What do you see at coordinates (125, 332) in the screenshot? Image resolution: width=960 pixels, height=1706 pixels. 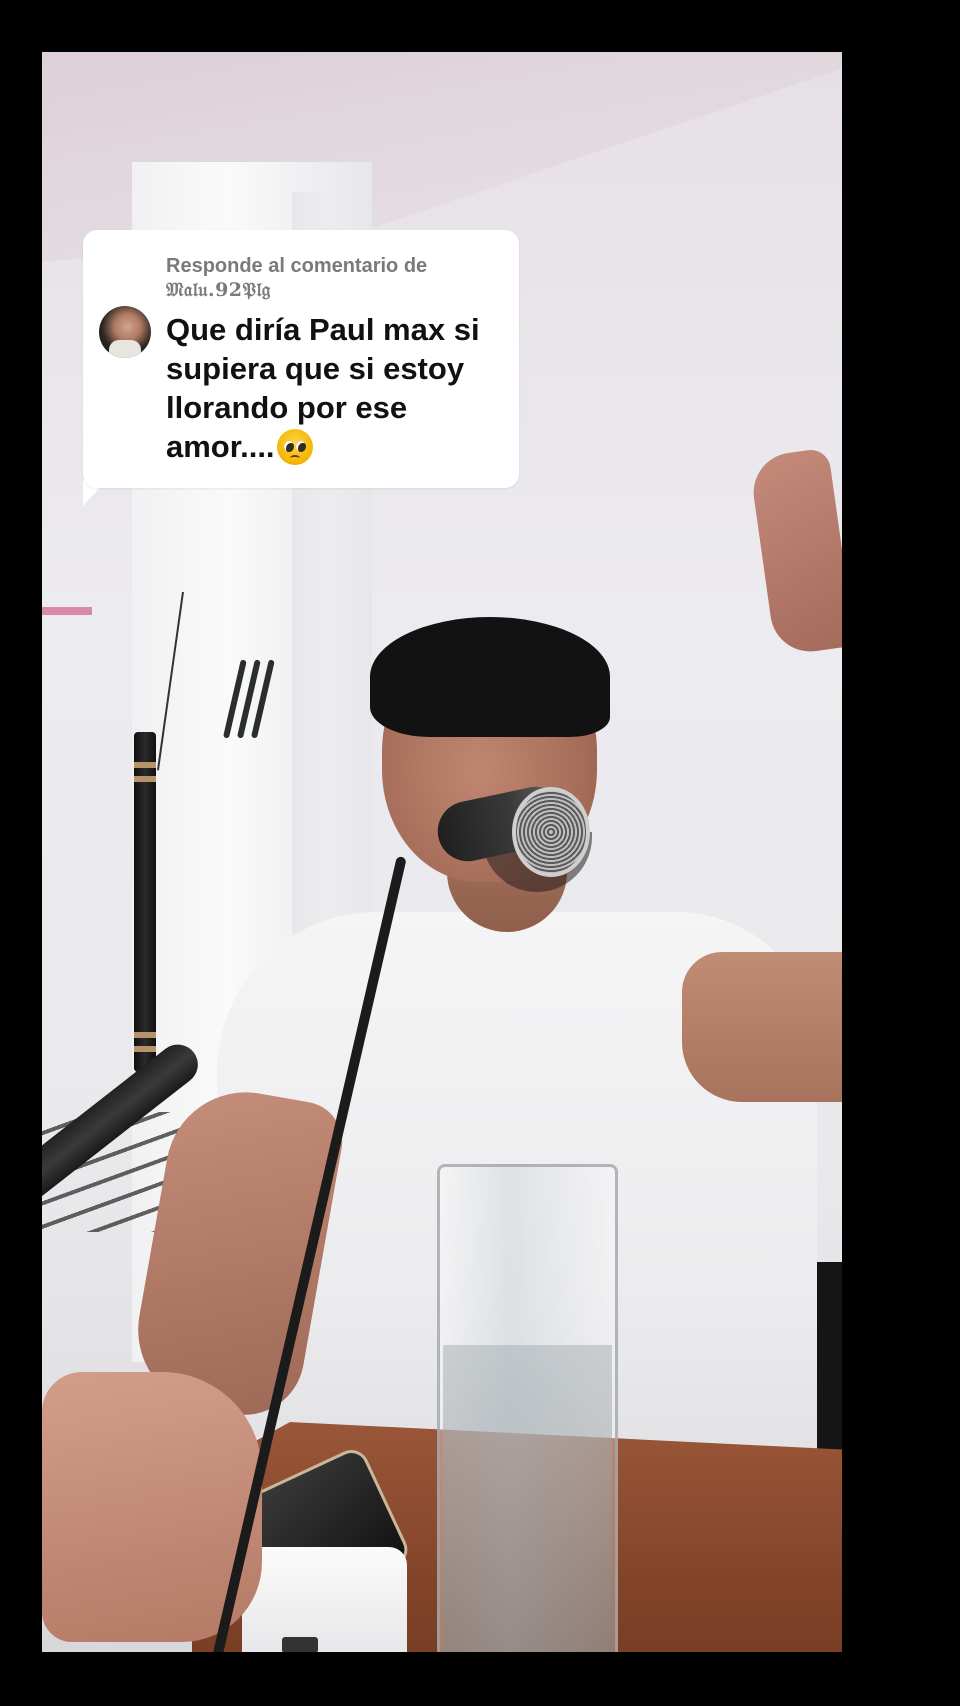 I see `commenter-avatar` at bounding box center [125, 332].